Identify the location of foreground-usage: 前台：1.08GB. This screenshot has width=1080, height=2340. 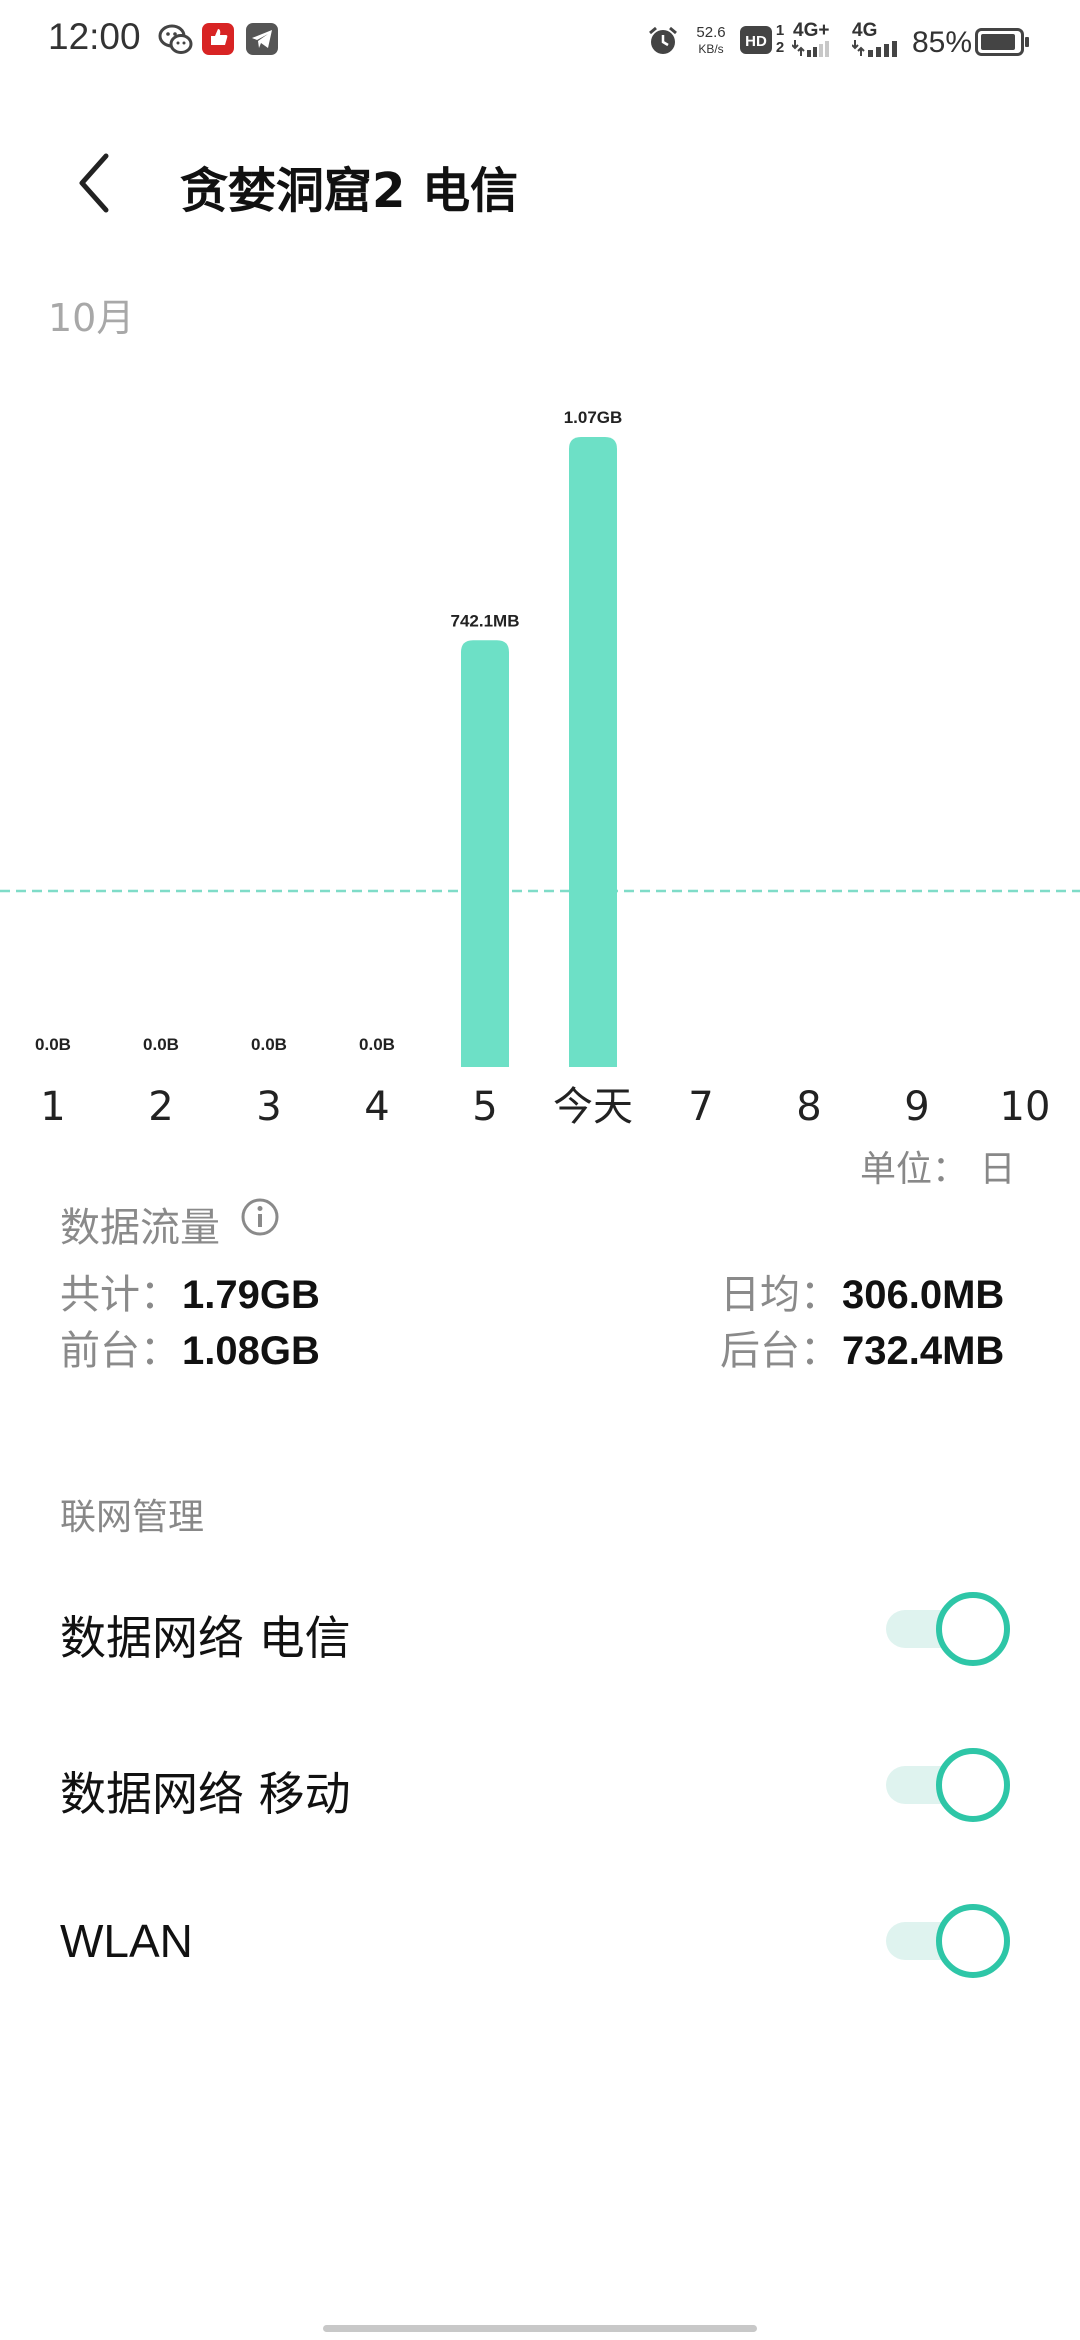
(190, 1347).